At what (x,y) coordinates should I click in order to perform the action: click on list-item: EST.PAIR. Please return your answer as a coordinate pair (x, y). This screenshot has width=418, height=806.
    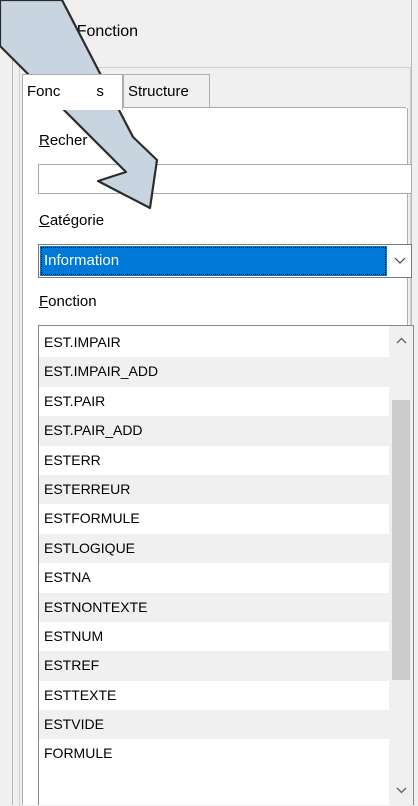
    Looking at the image, I should click on (214, 401).